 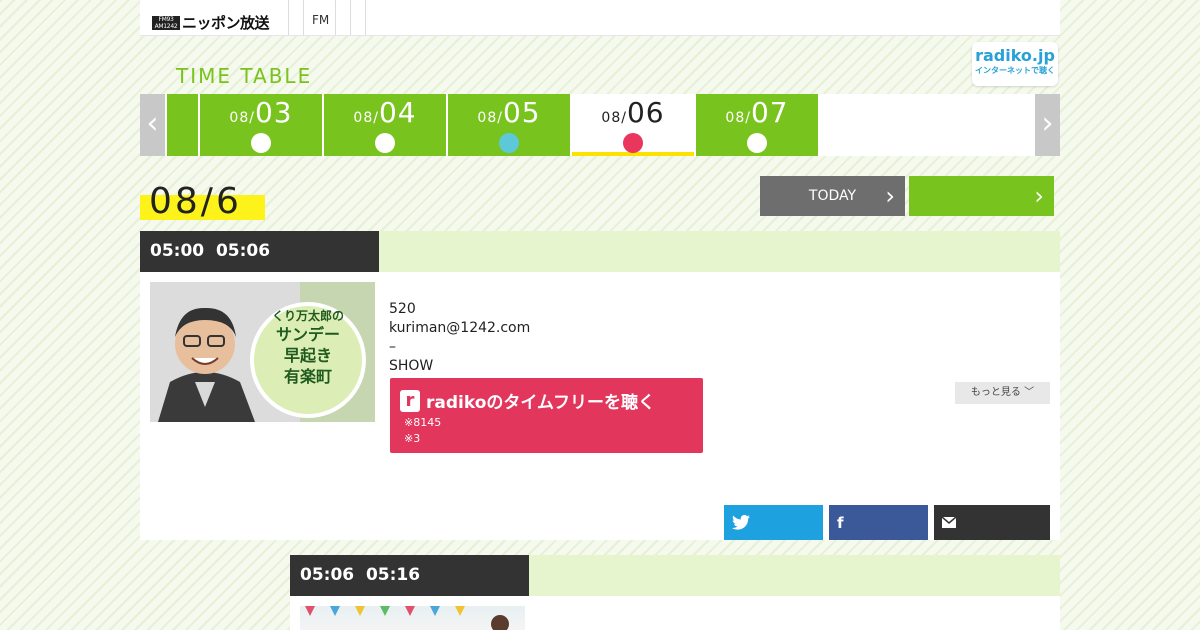 I want to click on thumbnail-caption-line: くり万太郎の, so click(x=307, y=316).